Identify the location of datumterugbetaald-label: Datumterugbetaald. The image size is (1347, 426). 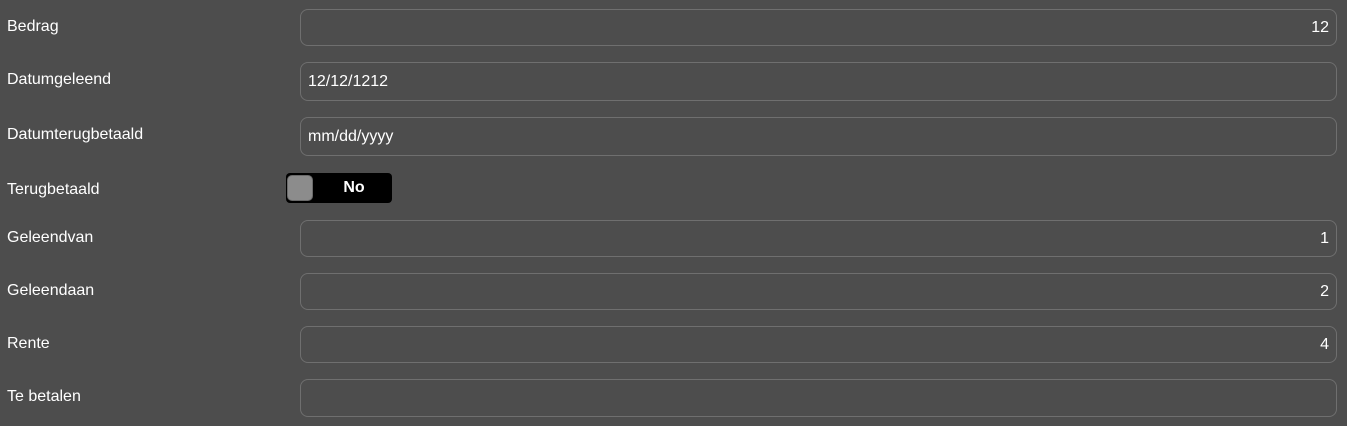
(75, 134).